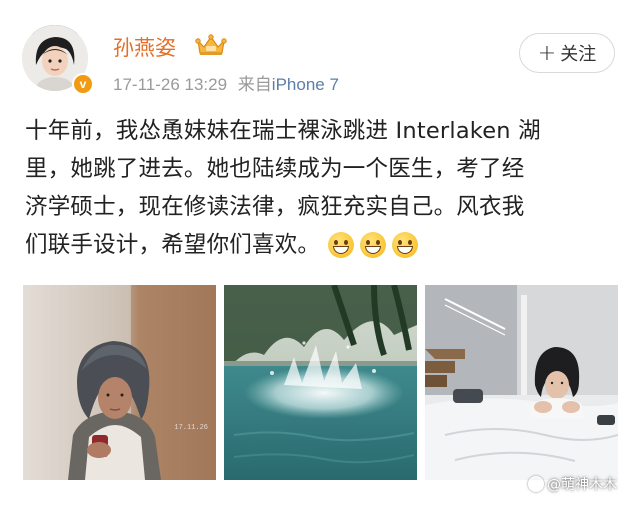  I want to click on photo-date-stamp: 17.11.26, so click(191, 428).